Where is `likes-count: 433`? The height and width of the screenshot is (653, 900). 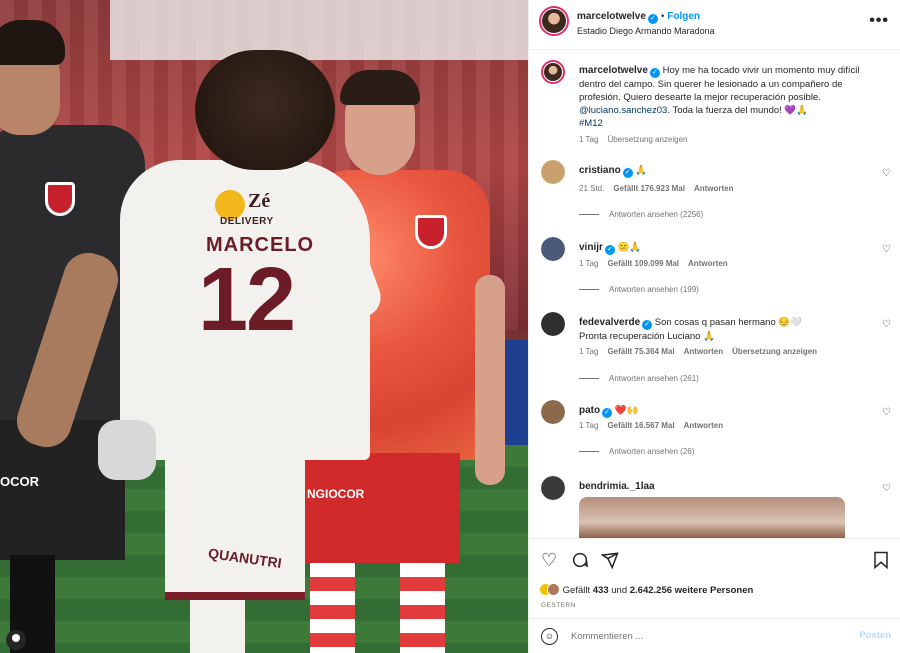 likes-count: 433 is located at coordinates (600, 590).